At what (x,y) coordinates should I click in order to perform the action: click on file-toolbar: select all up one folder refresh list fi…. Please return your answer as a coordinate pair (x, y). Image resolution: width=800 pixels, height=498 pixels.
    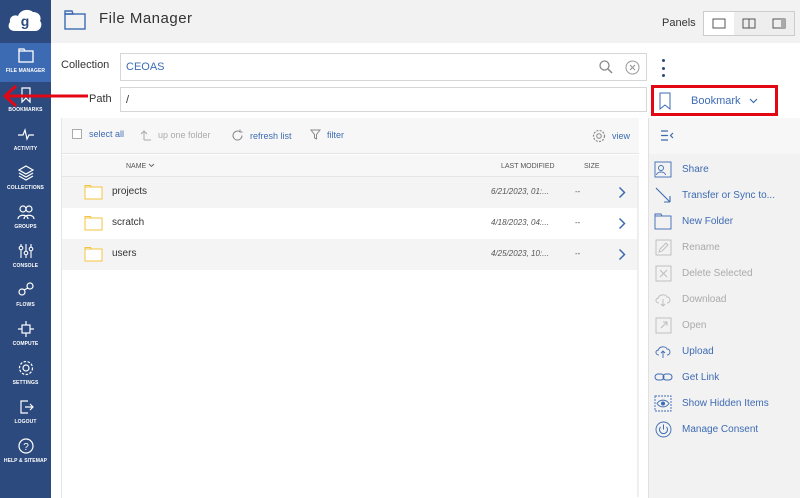
    Looking at the image, I should click on (350, 136).